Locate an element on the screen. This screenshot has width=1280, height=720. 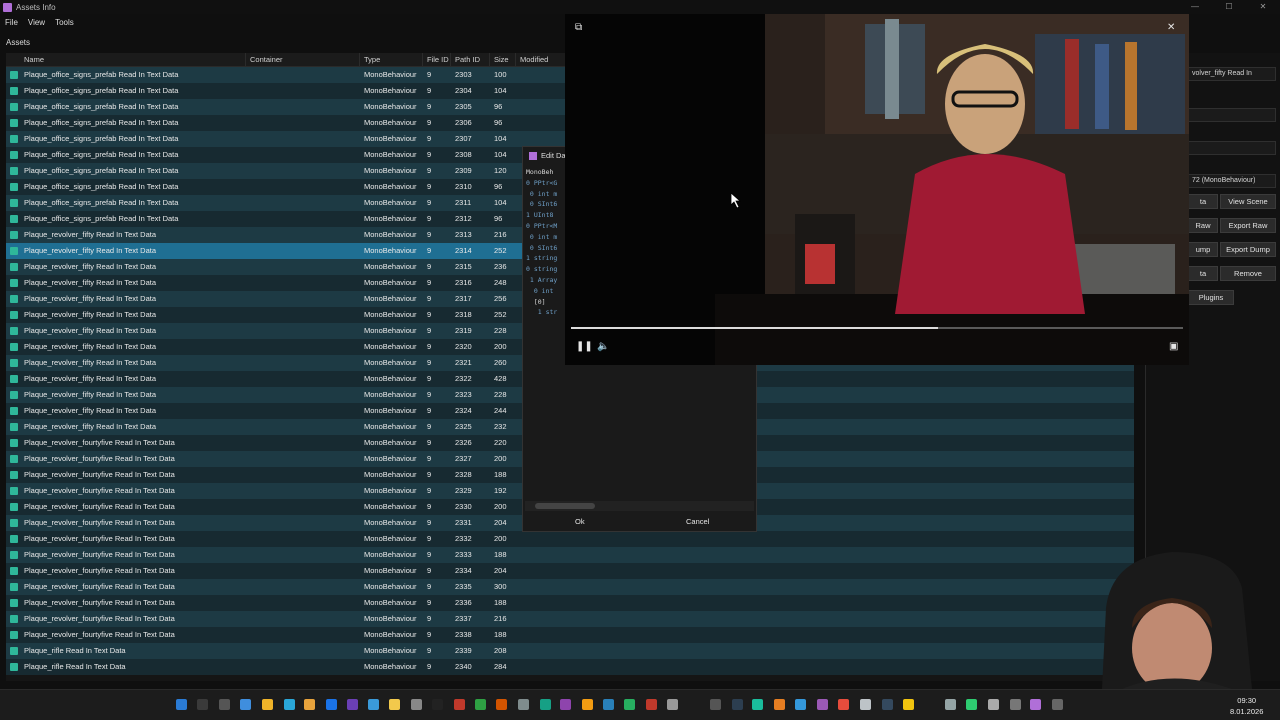
plugins-button: Plugins is located at coordinates (1211, 297).